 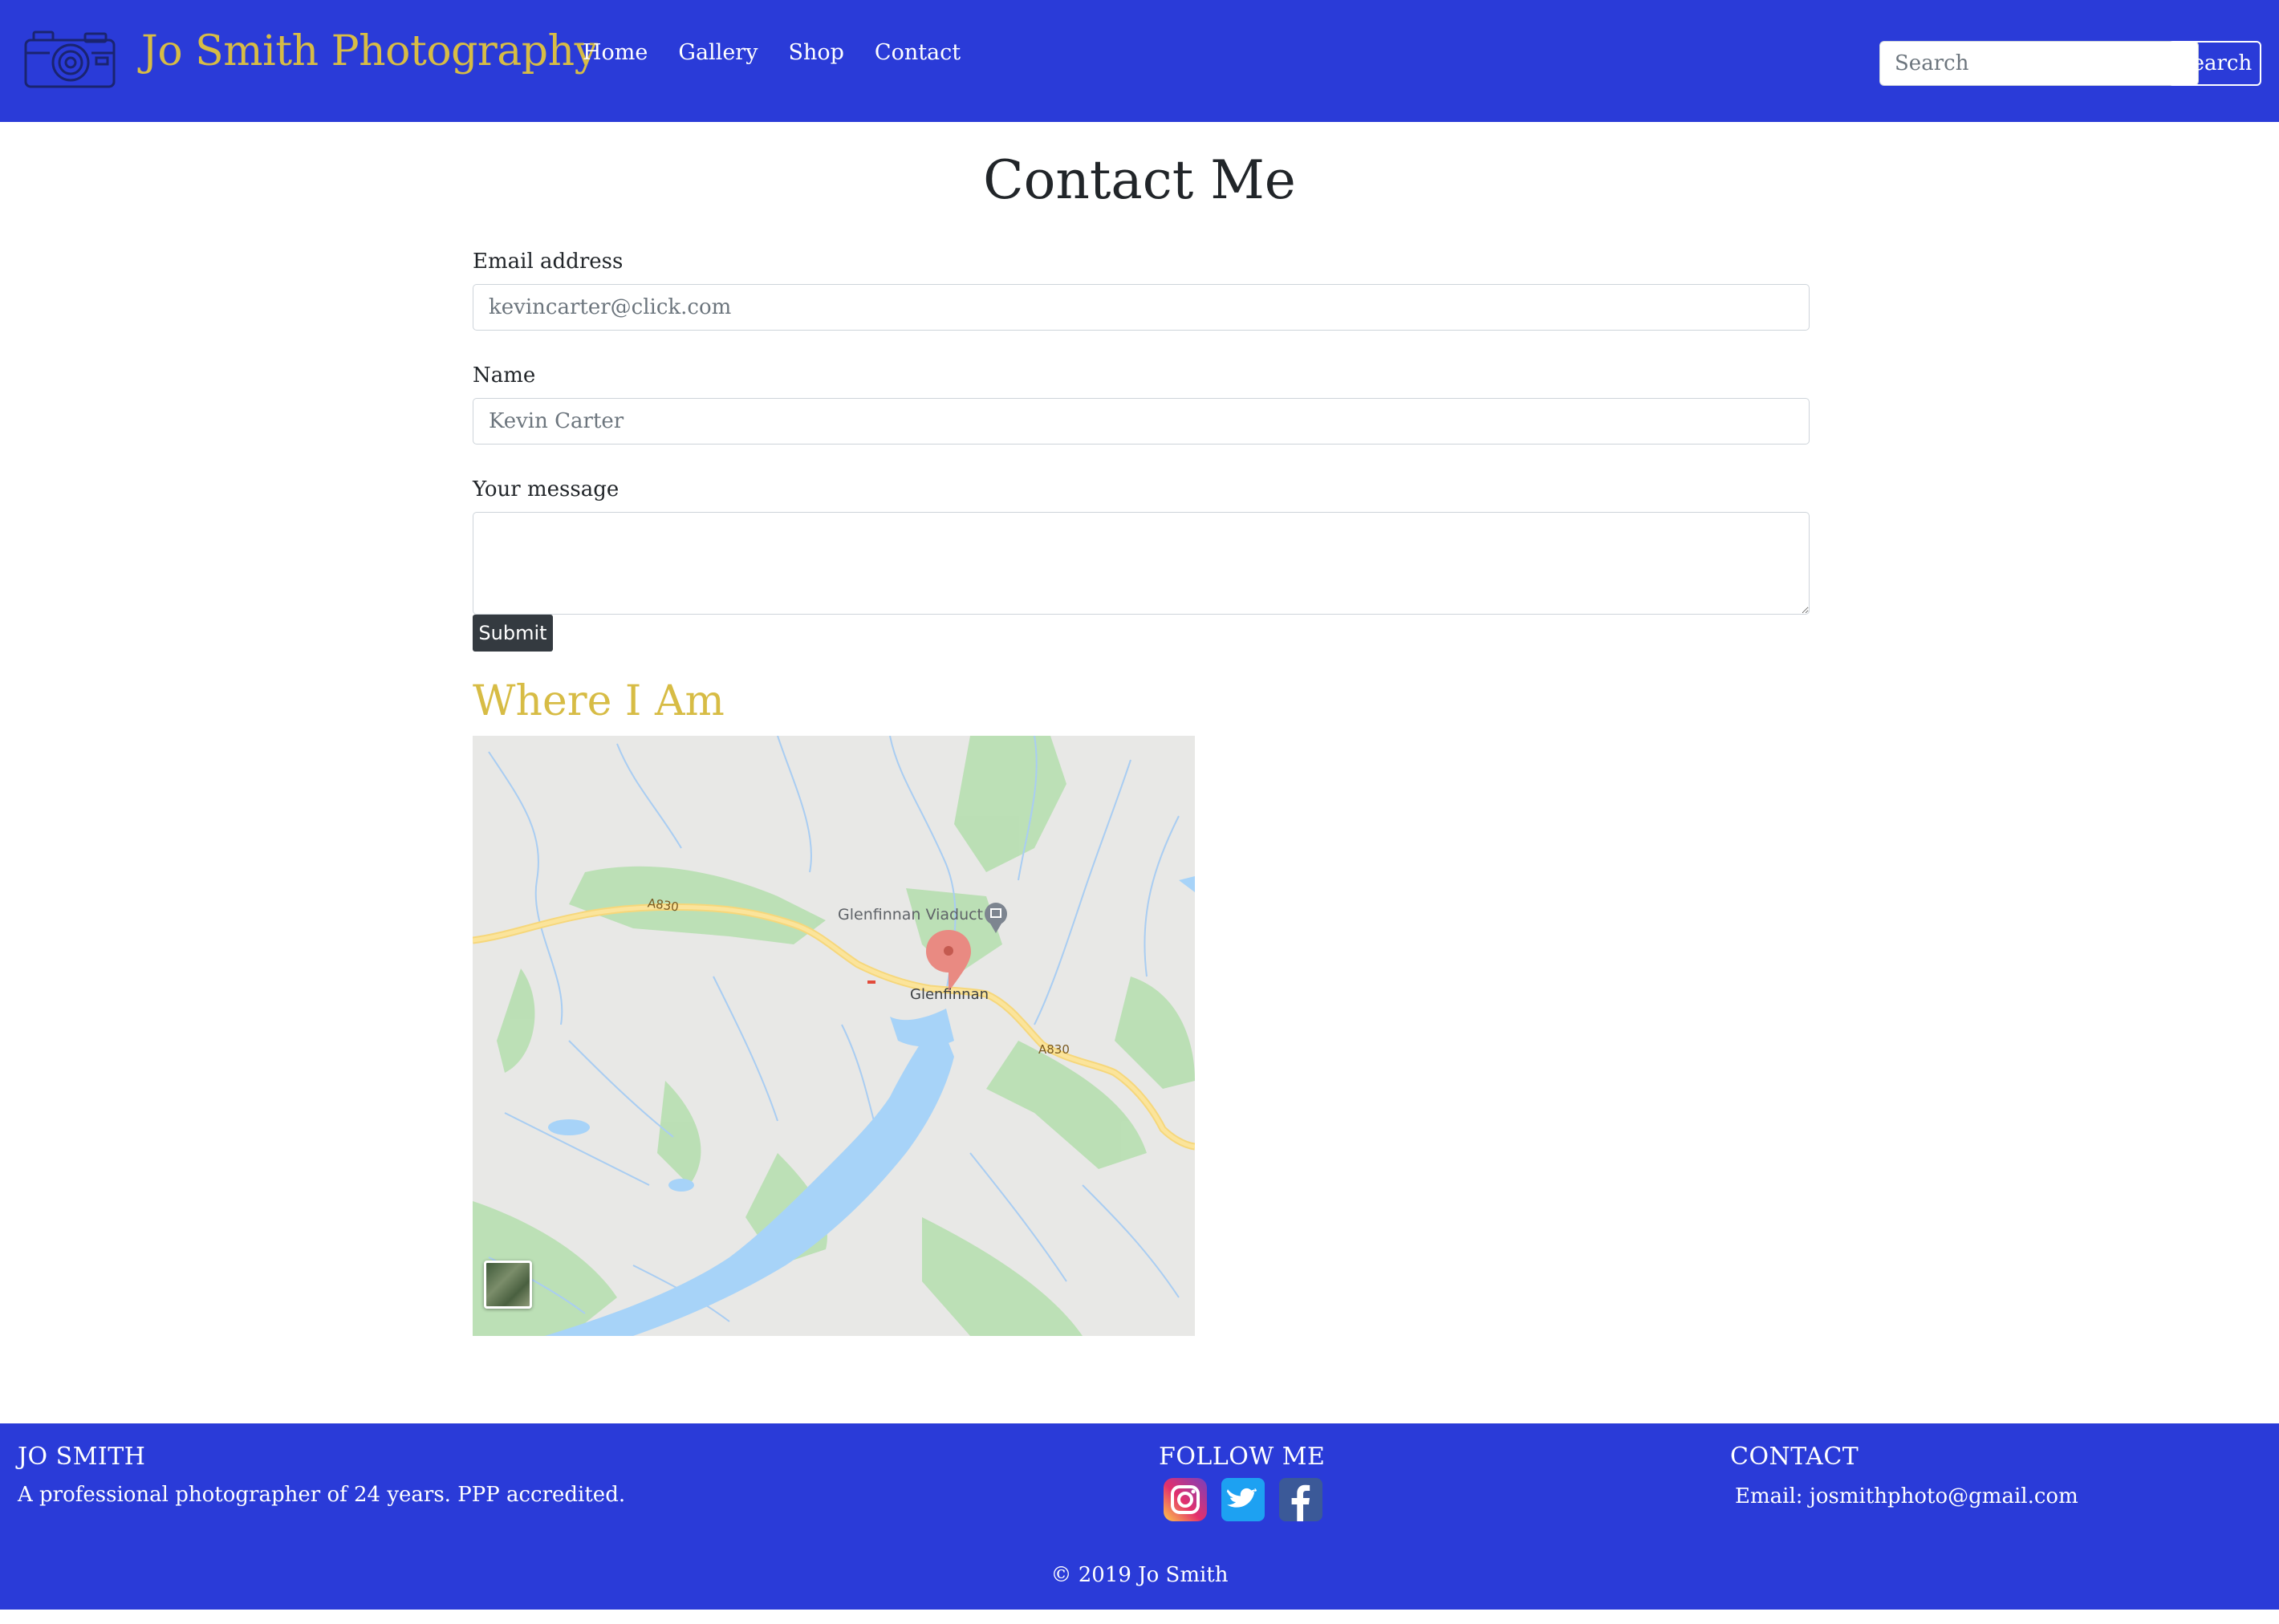 I want to click on instagram-icon, so click(x=1185, y=1499).